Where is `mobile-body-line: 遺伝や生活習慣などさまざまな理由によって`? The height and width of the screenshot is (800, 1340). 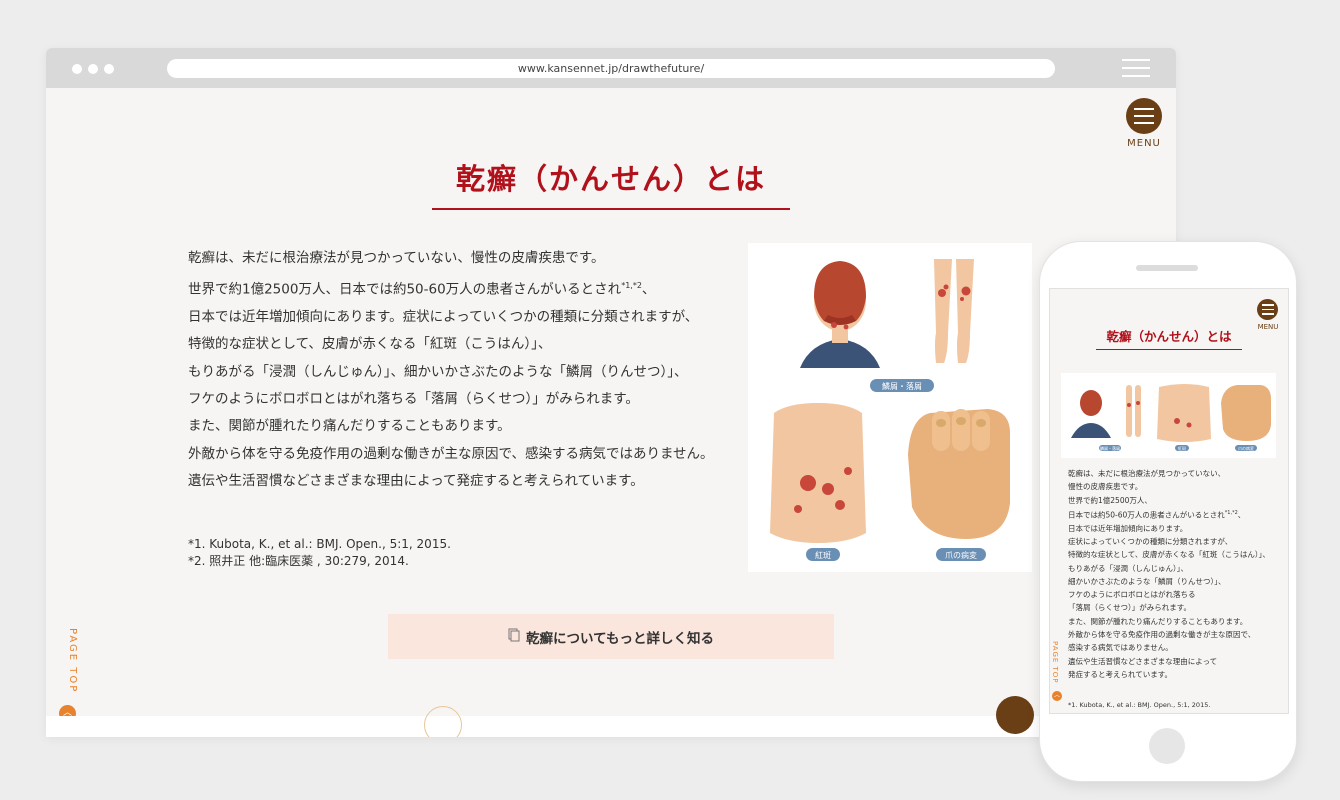 mobile-body-line: 遺伝や生活習慣などさまざまな理由によって is located at coordinates (1143, 661).